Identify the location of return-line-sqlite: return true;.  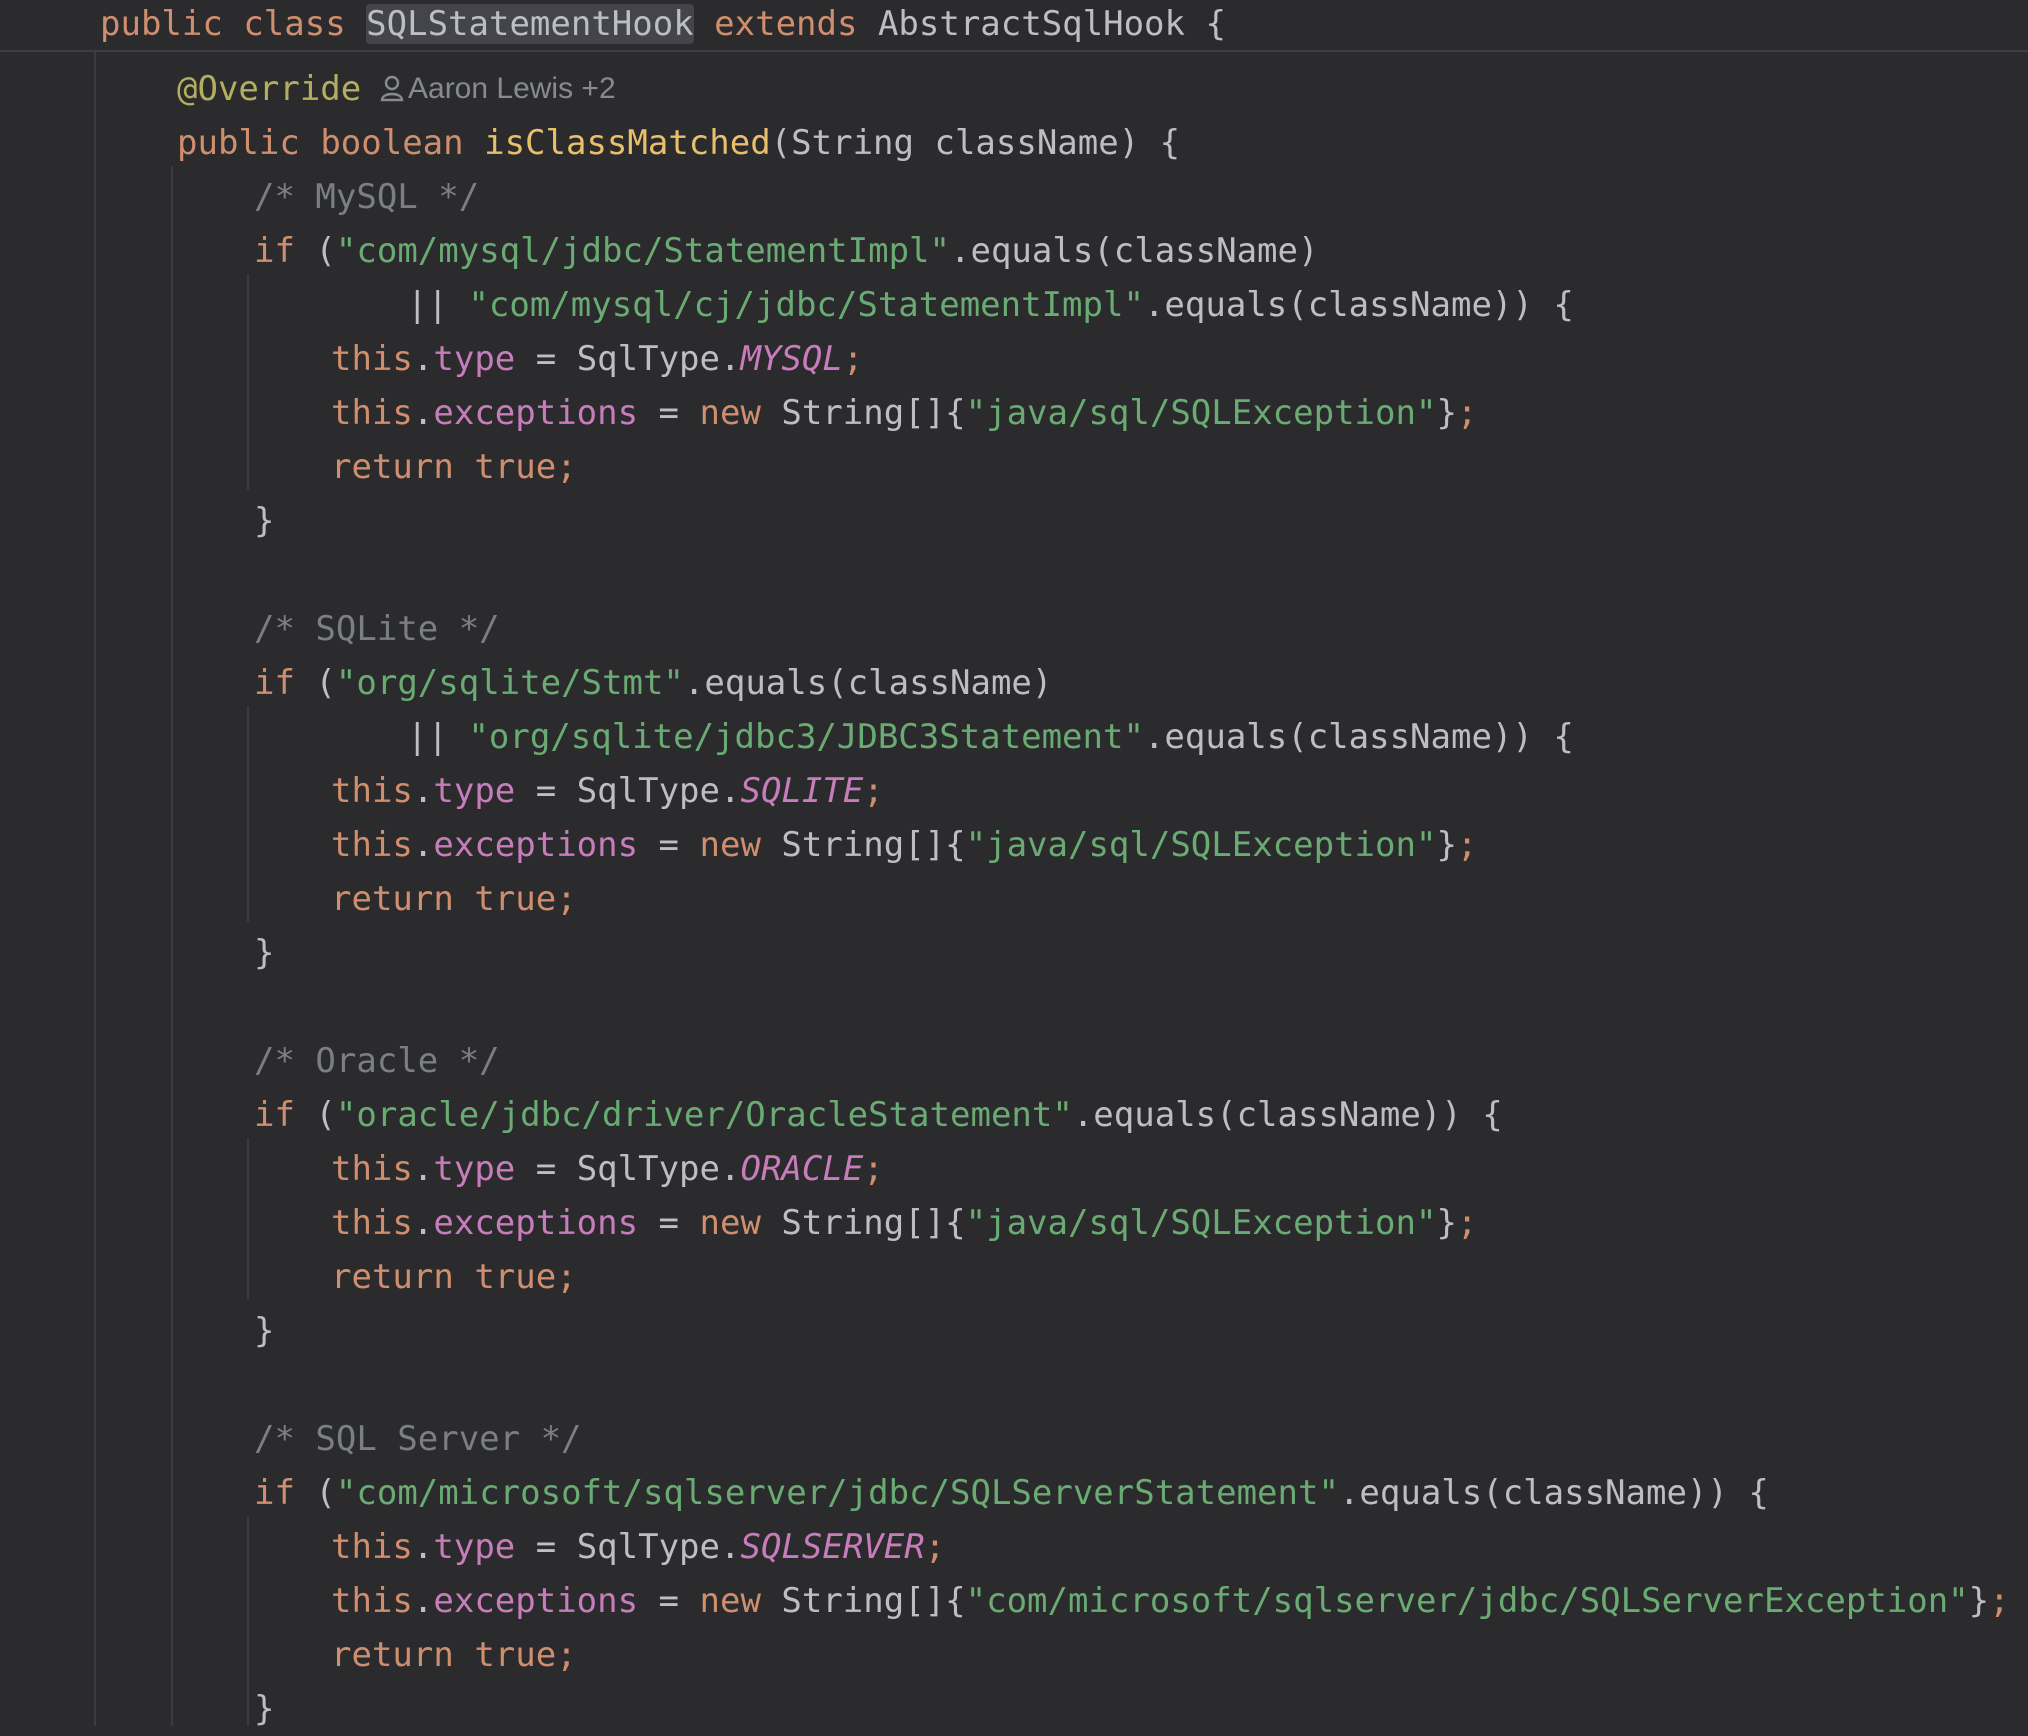
(454, 899).